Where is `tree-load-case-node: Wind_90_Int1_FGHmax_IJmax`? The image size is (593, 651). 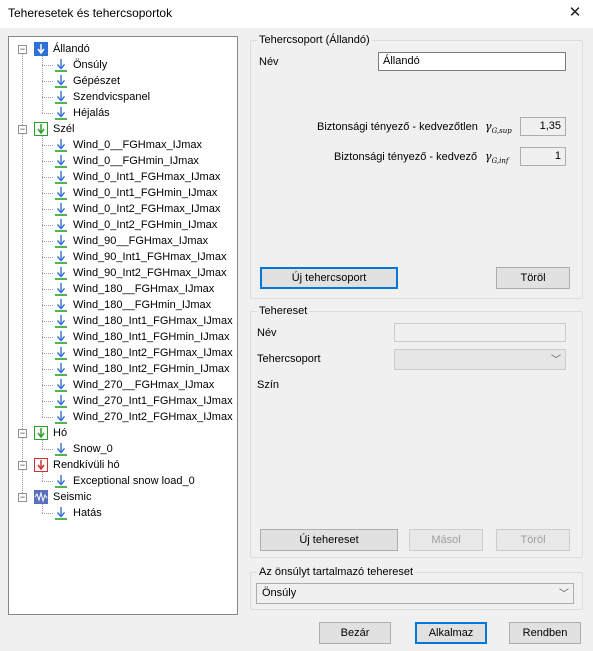 tree-load-case-node: Wind_90_Int1_FGHmax_IJmax is located at coordinates (123, 257).